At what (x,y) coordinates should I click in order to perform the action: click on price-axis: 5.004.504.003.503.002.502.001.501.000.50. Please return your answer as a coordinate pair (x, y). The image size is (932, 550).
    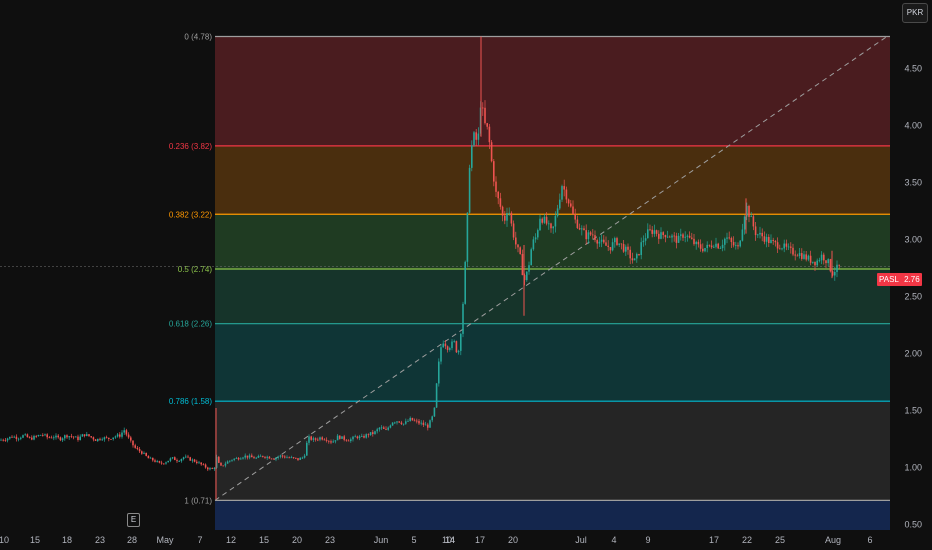
    Looking at the image, I should click on (913, 267).